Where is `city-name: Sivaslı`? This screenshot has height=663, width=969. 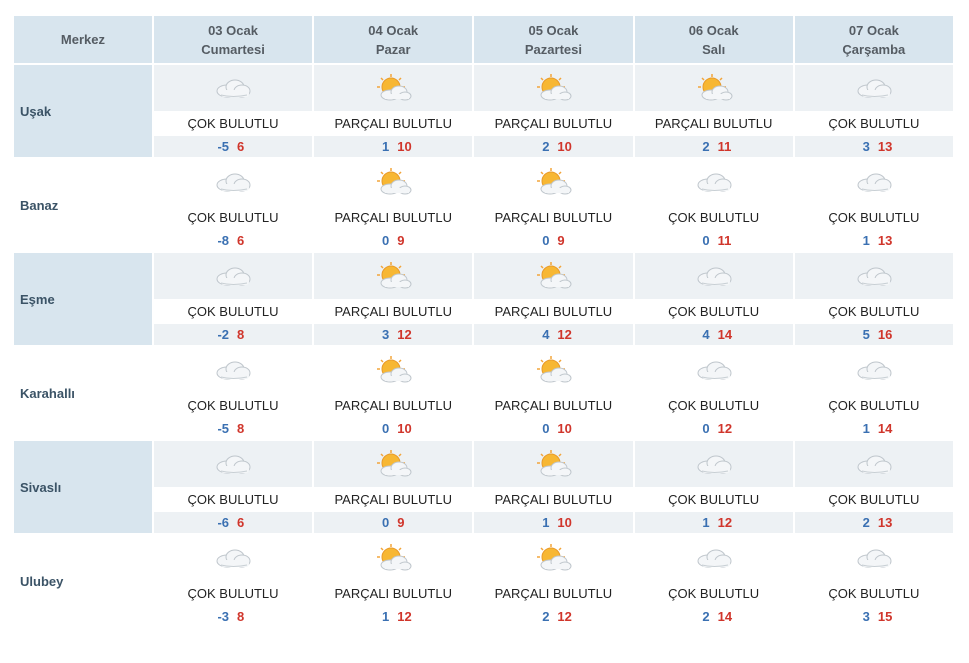 city-name: Sivaslı is located at coordinates (83, 487).